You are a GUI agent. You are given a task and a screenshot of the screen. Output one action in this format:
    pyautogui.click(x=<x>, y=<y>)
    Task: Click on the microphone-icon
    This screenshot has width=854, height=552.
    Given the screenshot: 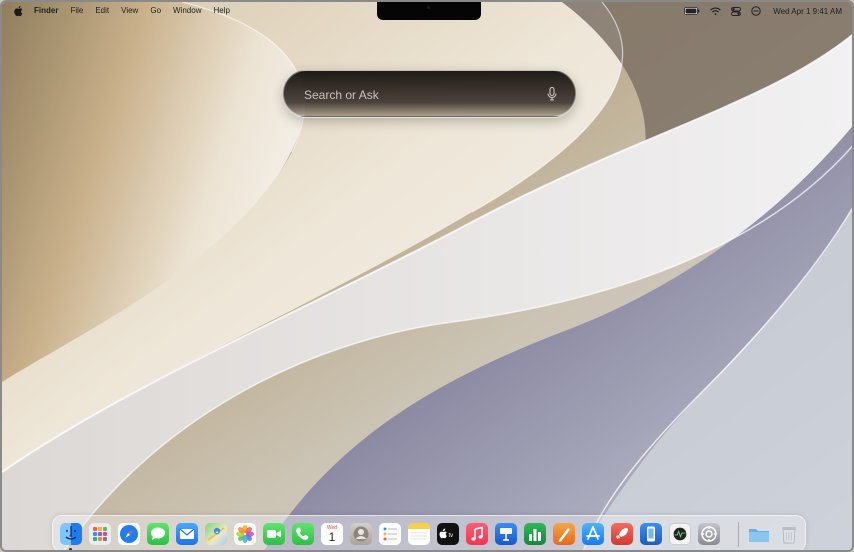 What is the action you would take?
    pyautogui.click(x=552, y=94)
    